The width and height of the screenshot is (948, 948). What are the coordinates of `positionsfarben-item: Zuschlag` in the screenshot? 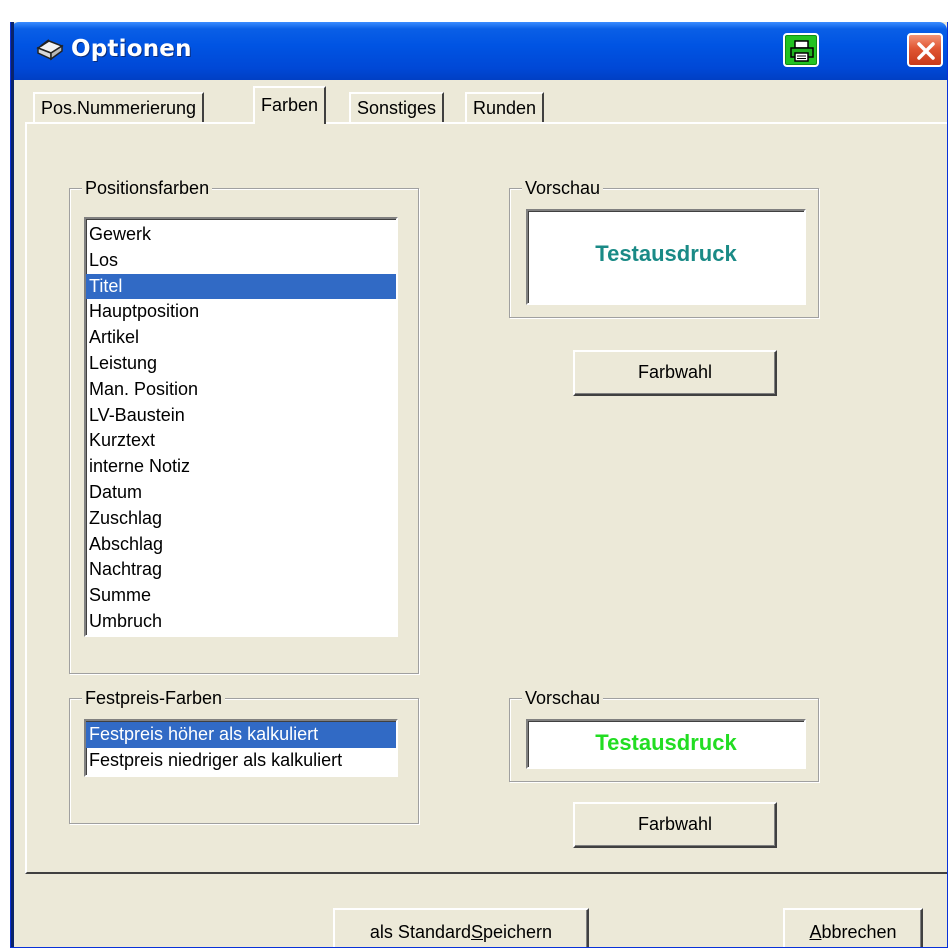 It's located at (241, 519).